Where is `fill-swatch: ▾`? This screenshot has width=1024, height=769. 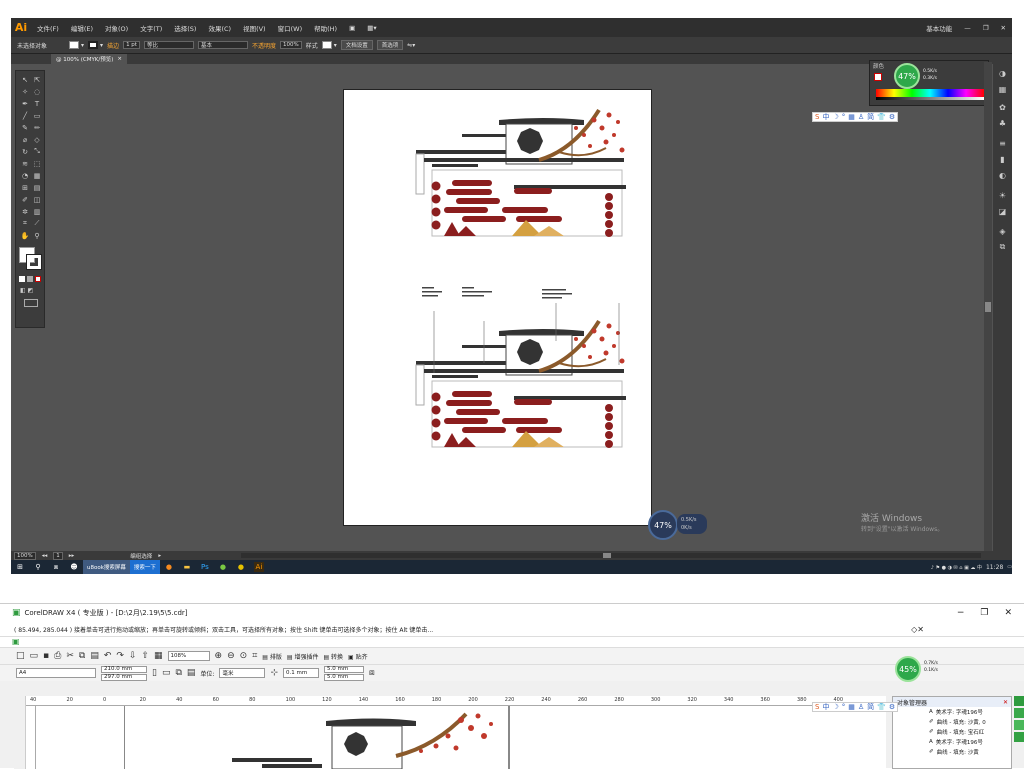
fill-swatch: ▾ is located at coordinates (76, 45).